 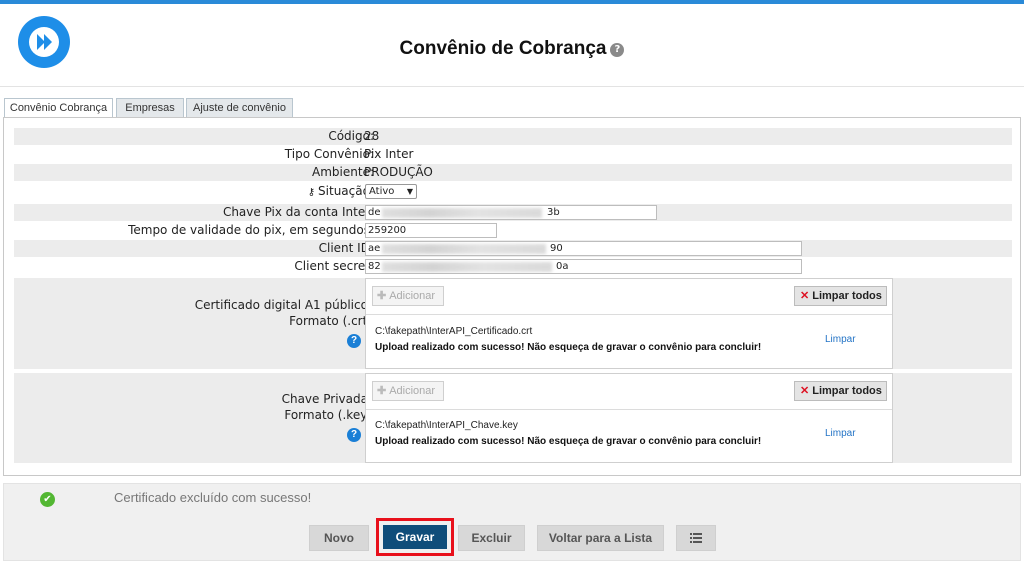 I want to click on cert-clear-all-button: ✕ Limpar todos, so click(x=840, y=296).